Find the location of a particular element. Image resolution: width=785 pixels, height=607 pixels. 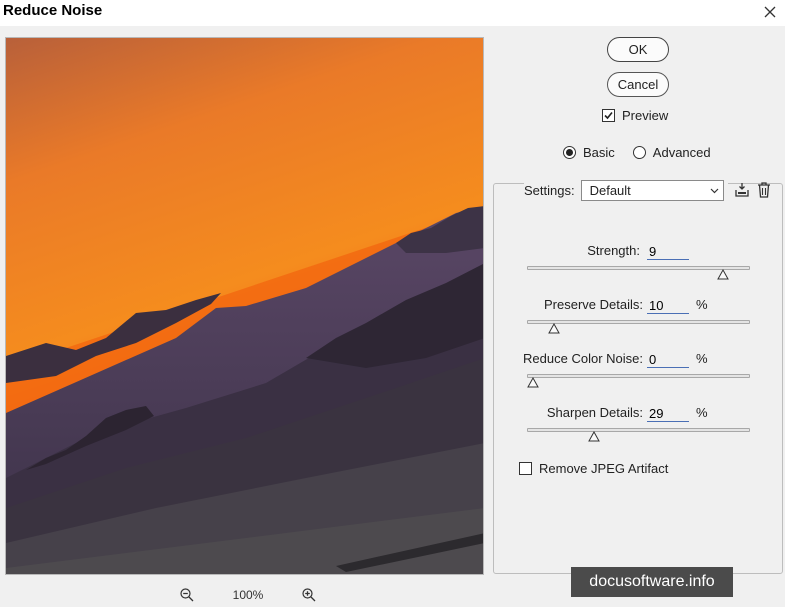

preview-toggle: Preview is located at coordinates (635, 115).